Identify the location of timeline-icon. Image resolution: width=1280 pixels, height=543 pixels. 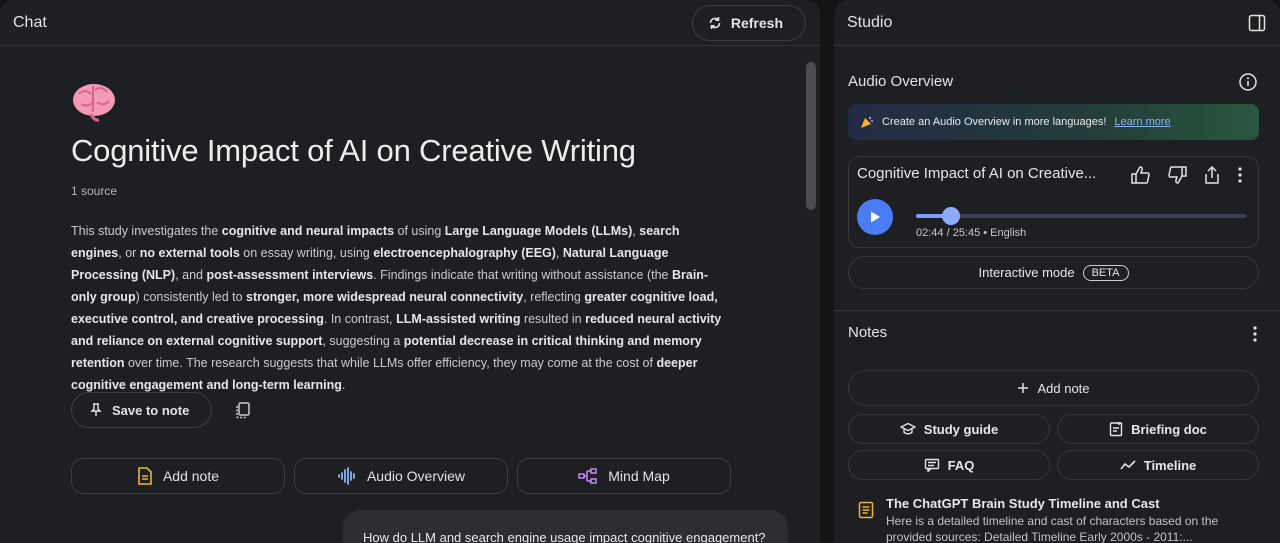
(1128, 465).